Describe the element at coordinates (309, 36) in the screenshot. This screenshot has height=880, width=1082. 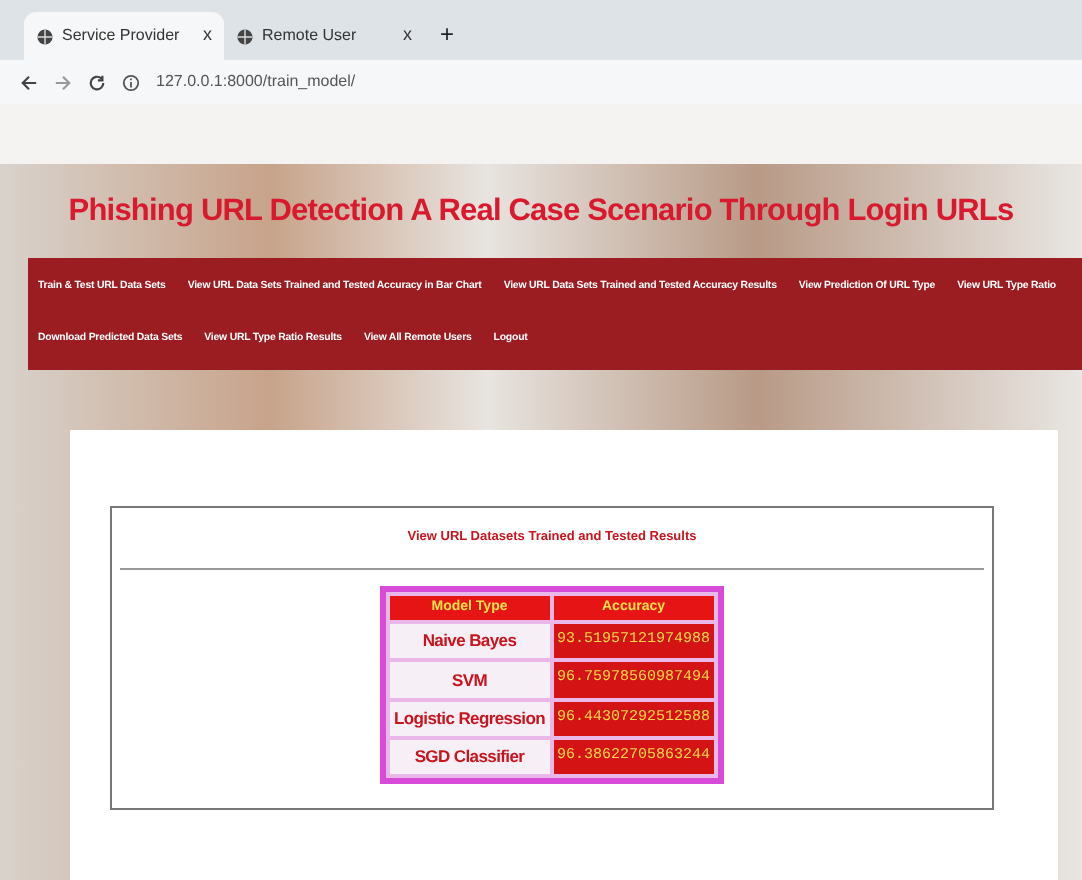
I see `tab-title: Remote User` at that location.